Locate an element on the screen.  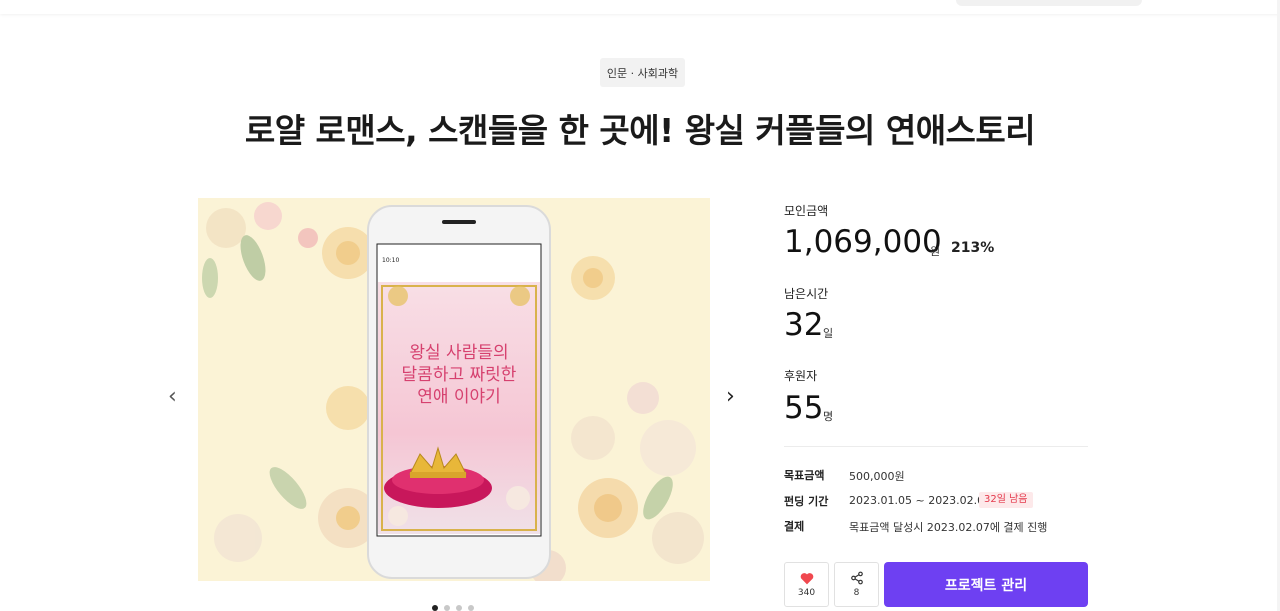
time-value: 32 is located at coordinates (804, 325).